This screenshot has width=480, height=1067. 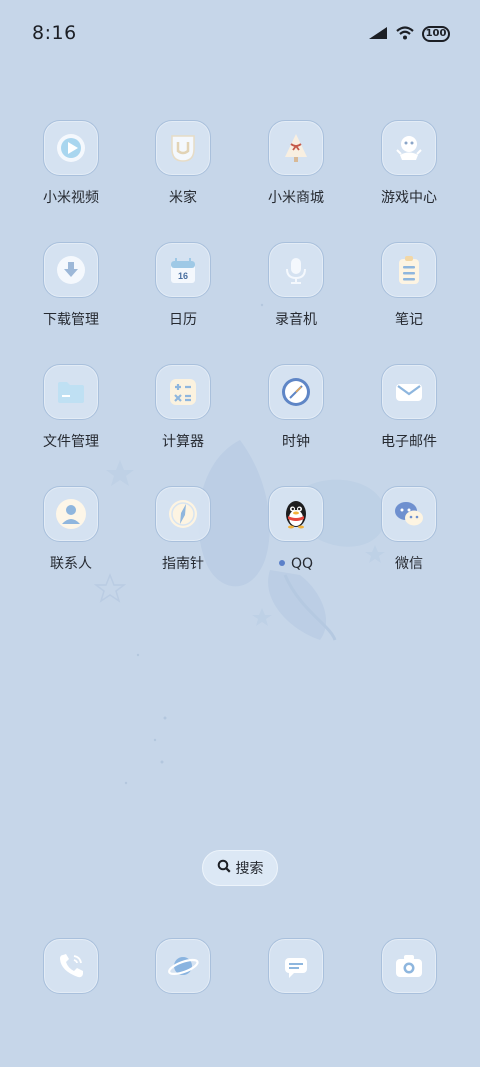 I want to click on search-label: 搜索, so click(x=249, y=869).